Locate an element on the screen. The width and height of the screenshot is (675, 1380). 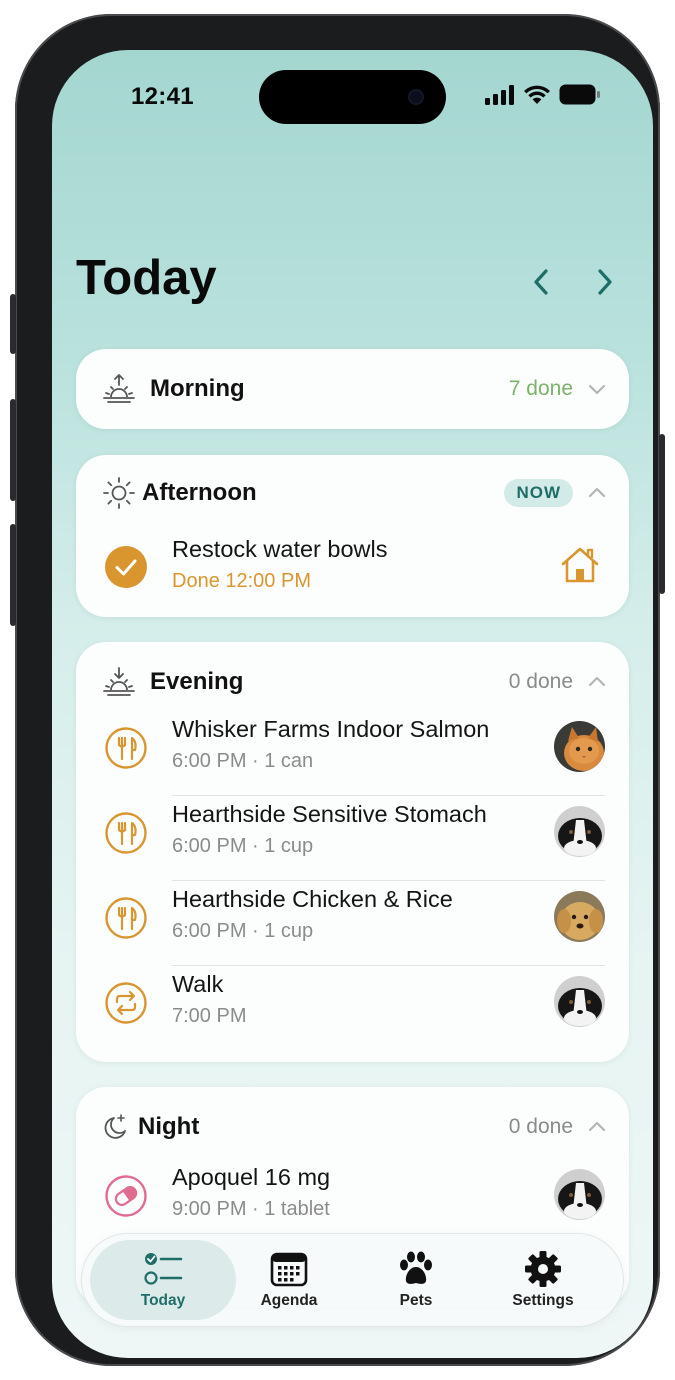
task-title: Restock water bowls is located at coordinates (280, 549).